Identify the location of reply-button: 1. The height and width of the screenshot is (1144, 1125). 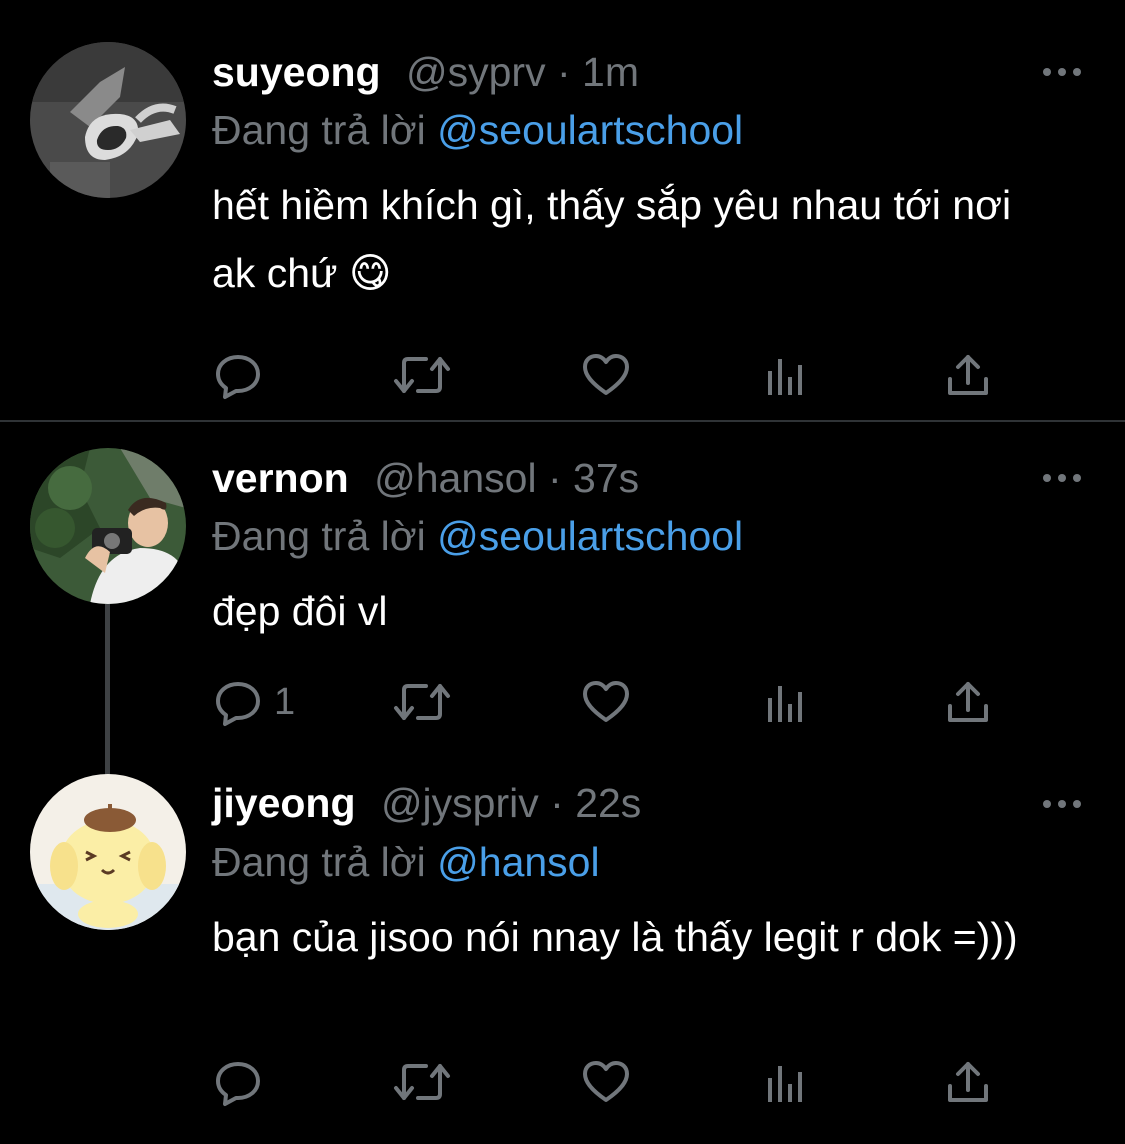
(253, 702).